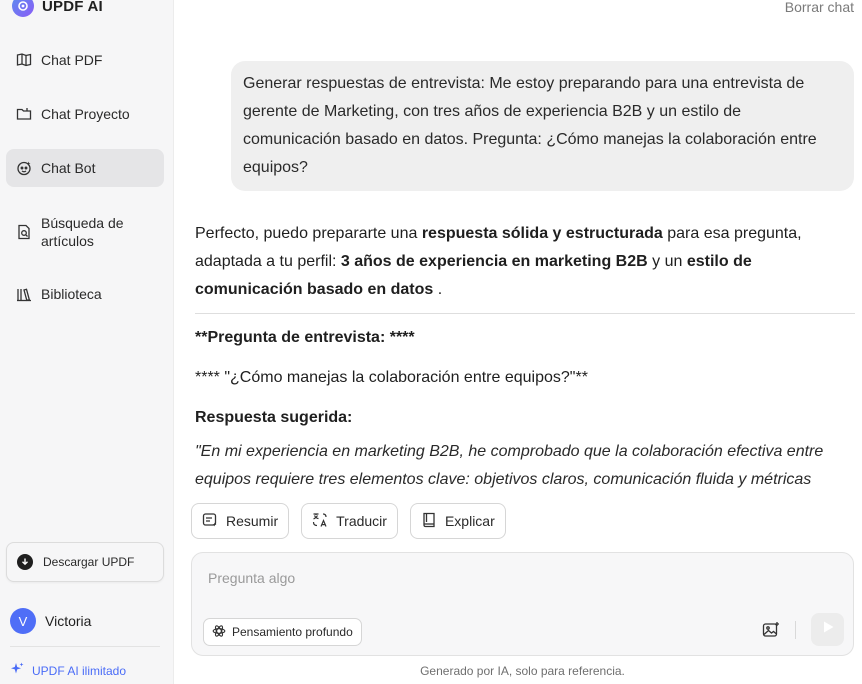 The height and width of the screenshot is (684, 862). What do you see at coordinates (210, 521) in the screenshot?
I see `summarize-icon` at bounding box center [210, 521].